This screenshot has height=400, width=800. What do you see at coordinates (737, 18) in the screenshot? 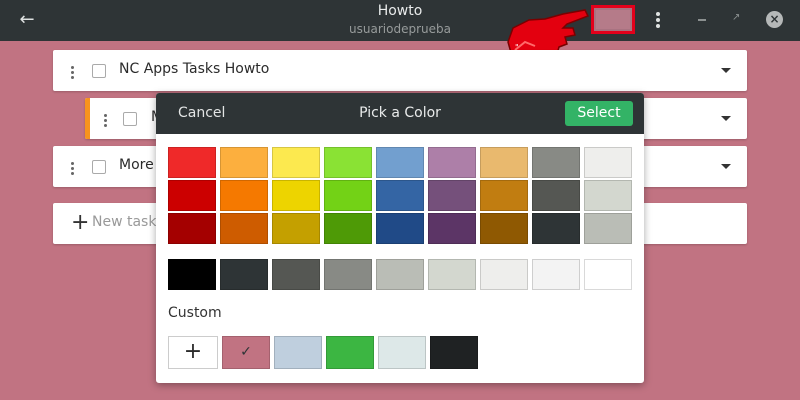
I see `maximize-icon: ↗` at bounding box center [737, 18].